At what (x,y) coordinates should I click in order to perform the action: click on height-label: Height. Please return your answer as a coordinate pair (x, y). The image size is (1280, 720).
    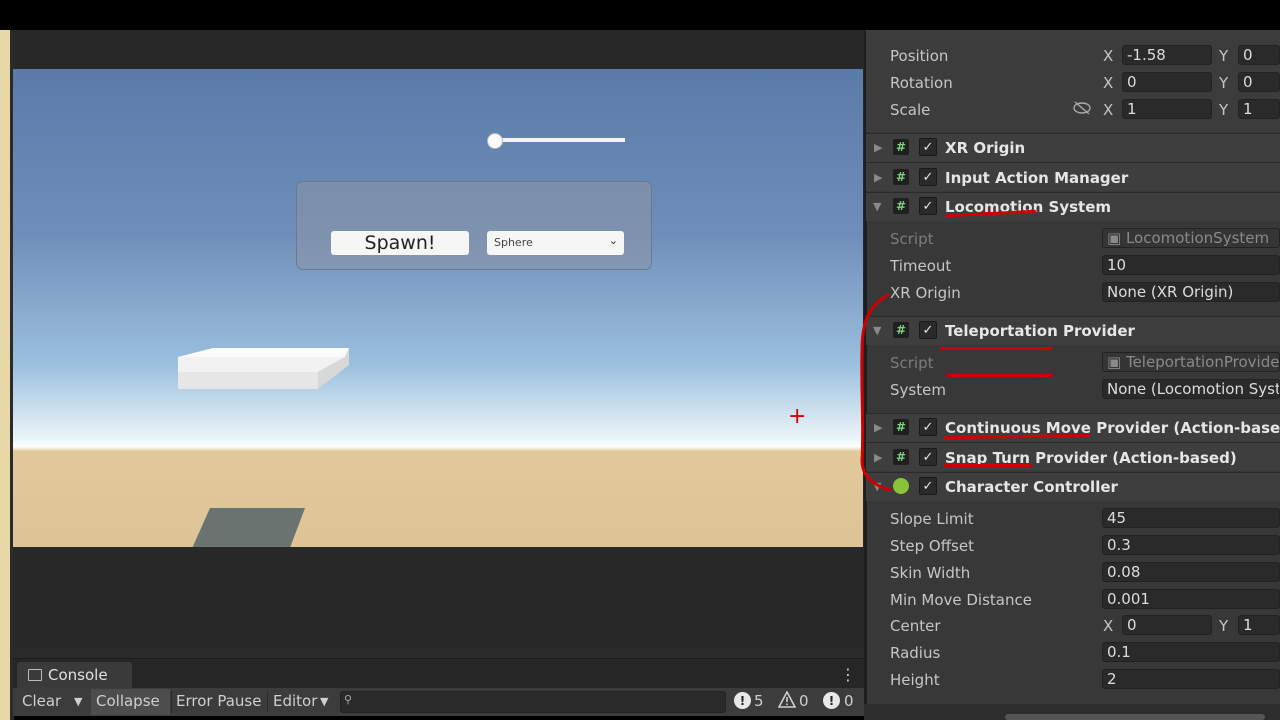
    Looking at the image, I should click on (915, 680).